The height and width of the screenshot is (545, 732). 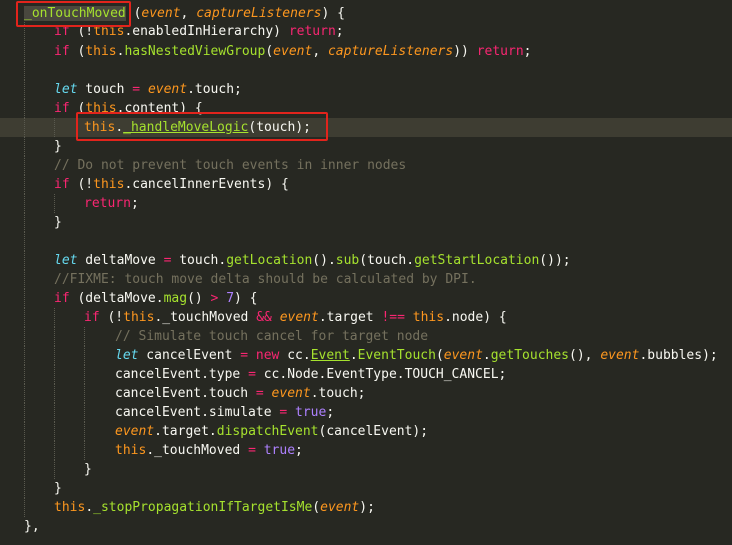 What do you see at coordinates (366, 31) in the screenshot?
I see `code-line: if (!this.enabledInHierarchy) return;` at bounding box center [366, 31].